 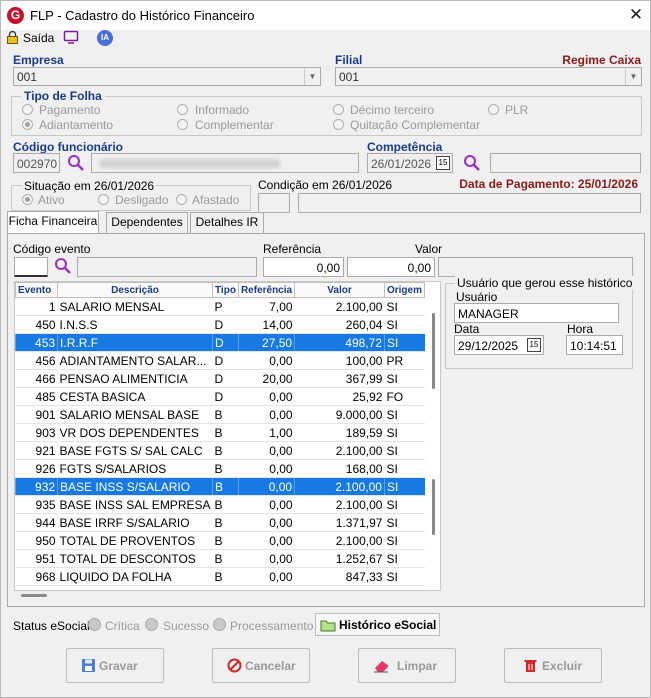 What do you see at coordinates (38, 38) in the screenshot?
I see `saida-button: Saída` at bounding box center [38, 38].